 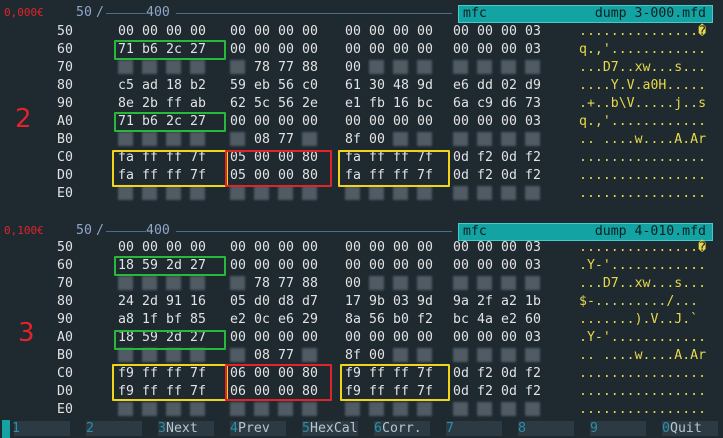 I want to click on hex-byte: 2e, so click(x=310, y=104).